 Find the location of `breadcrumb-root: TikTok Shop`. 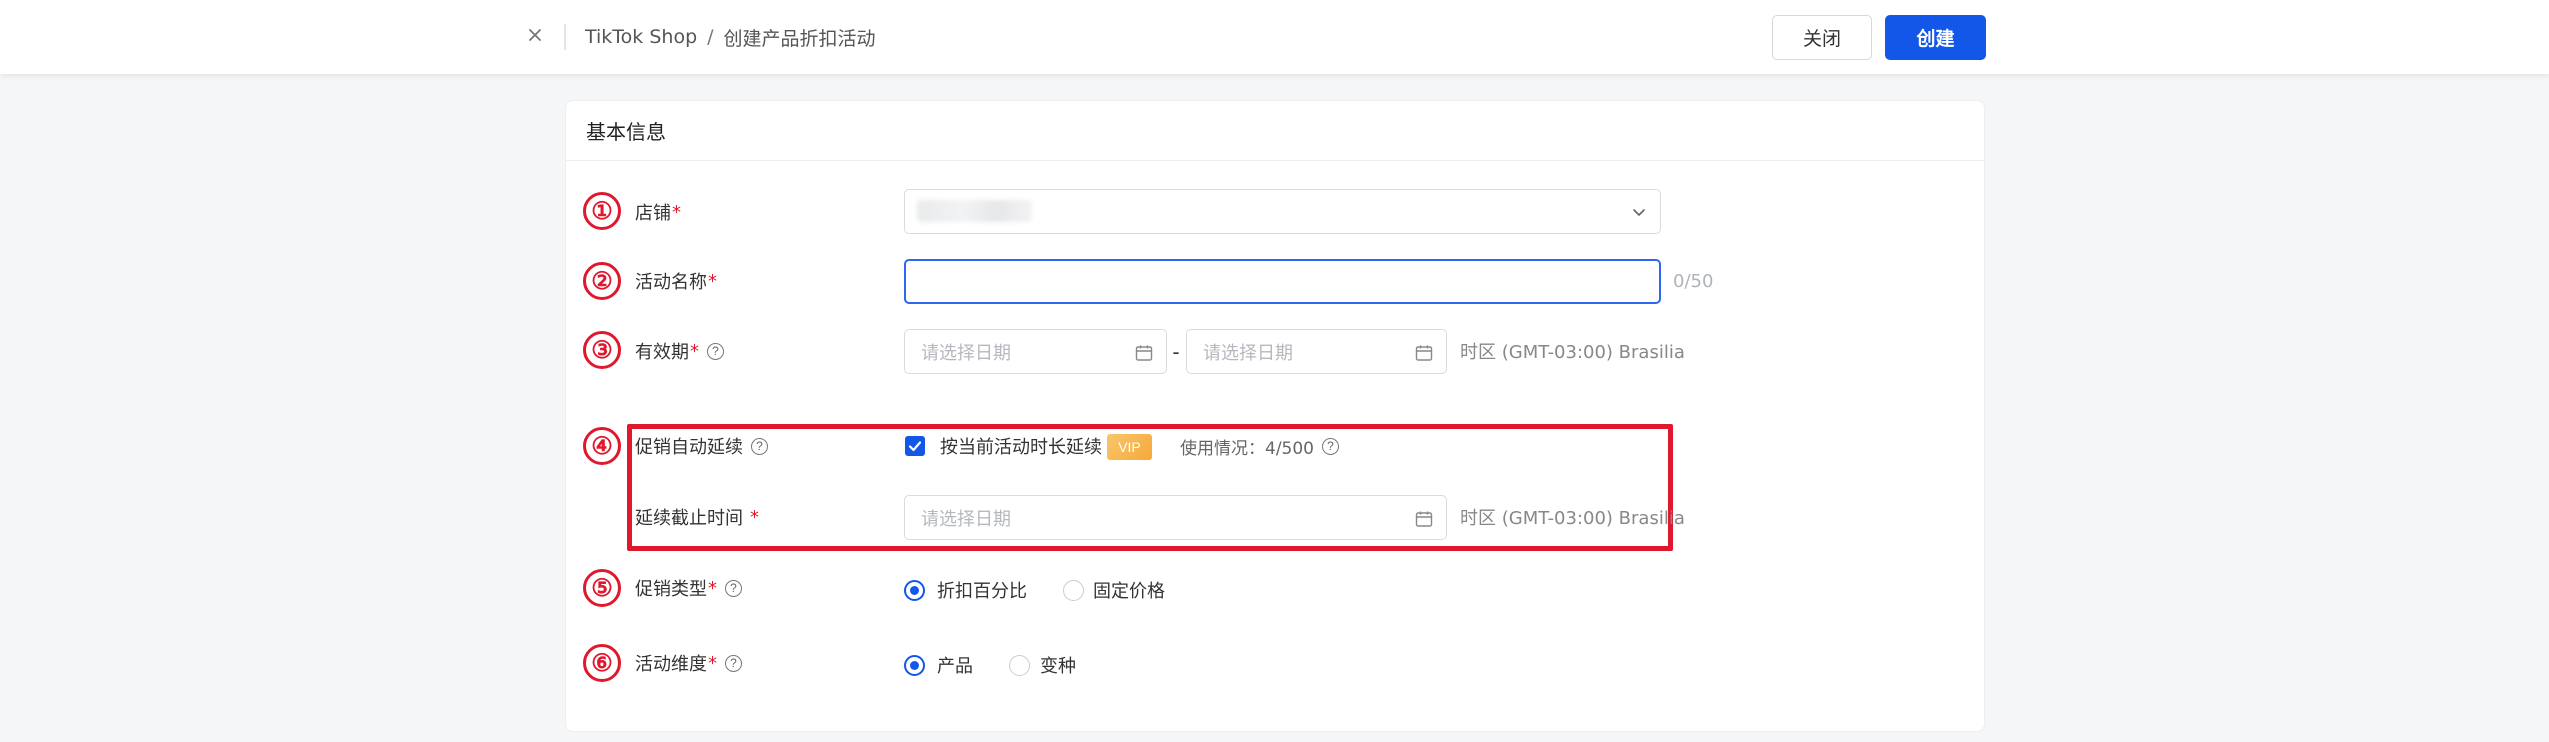

breadcrumb-root: TikTok Shop is located at coordinates (641, 37).